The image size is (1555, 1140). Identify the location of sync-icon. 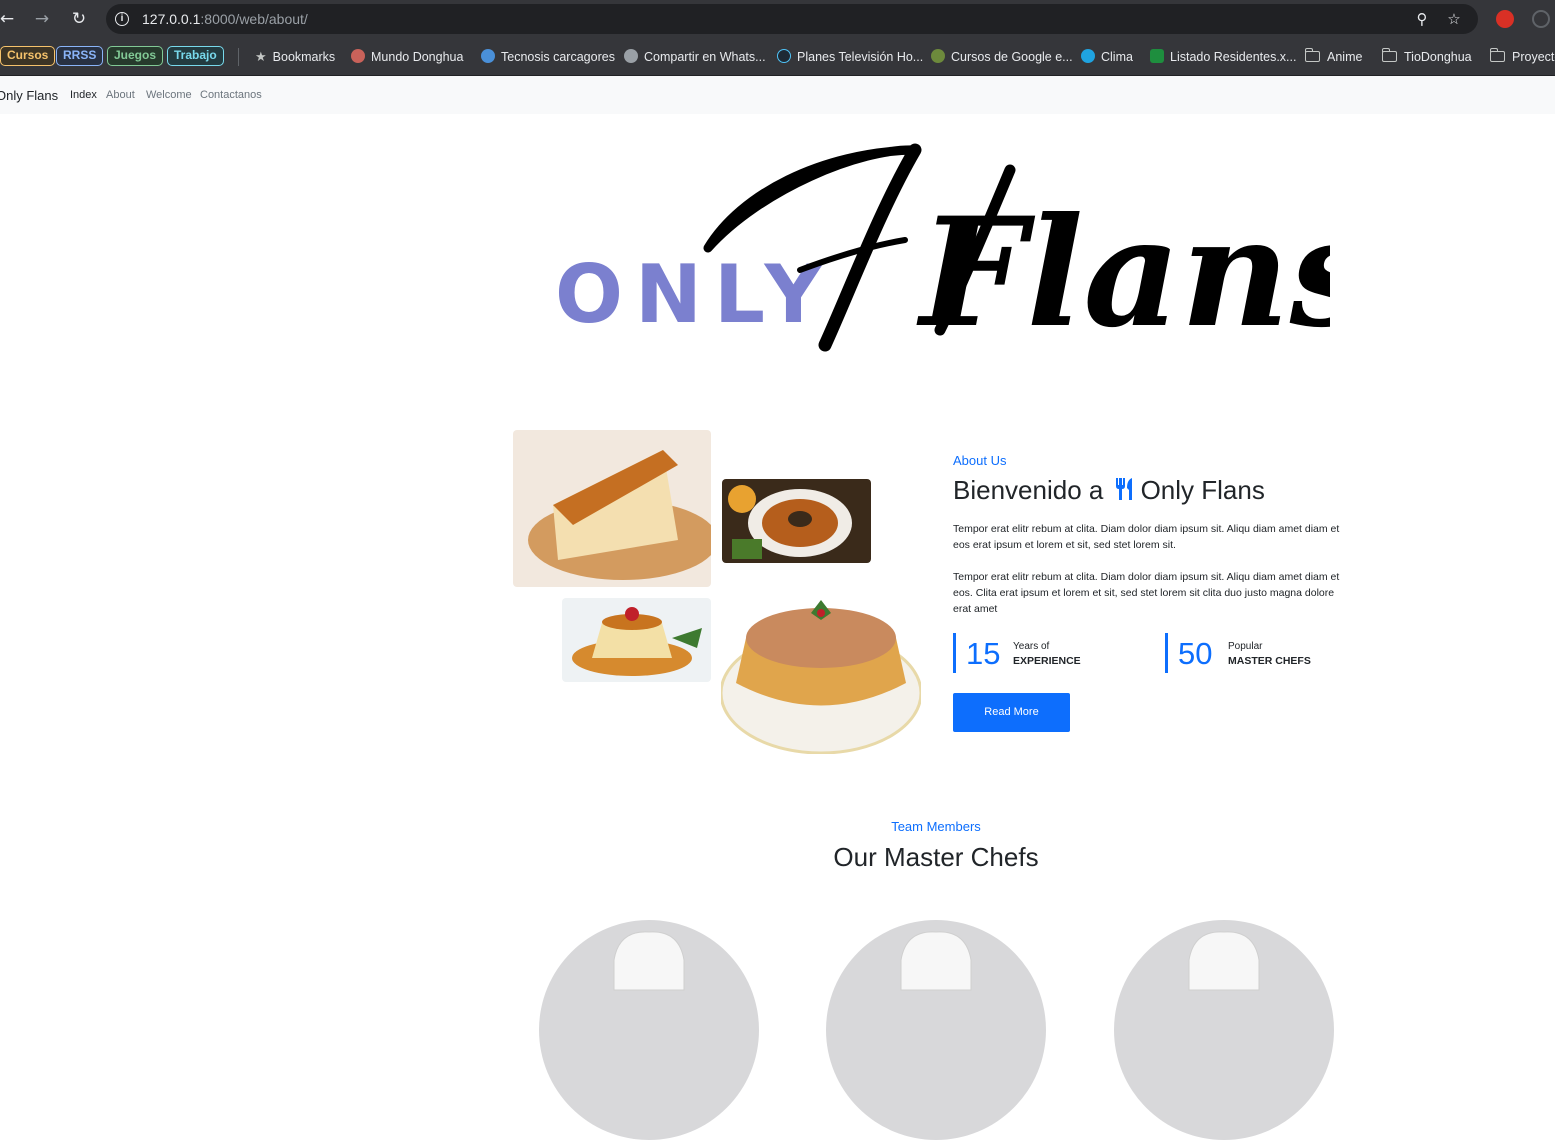
(1541, 19).